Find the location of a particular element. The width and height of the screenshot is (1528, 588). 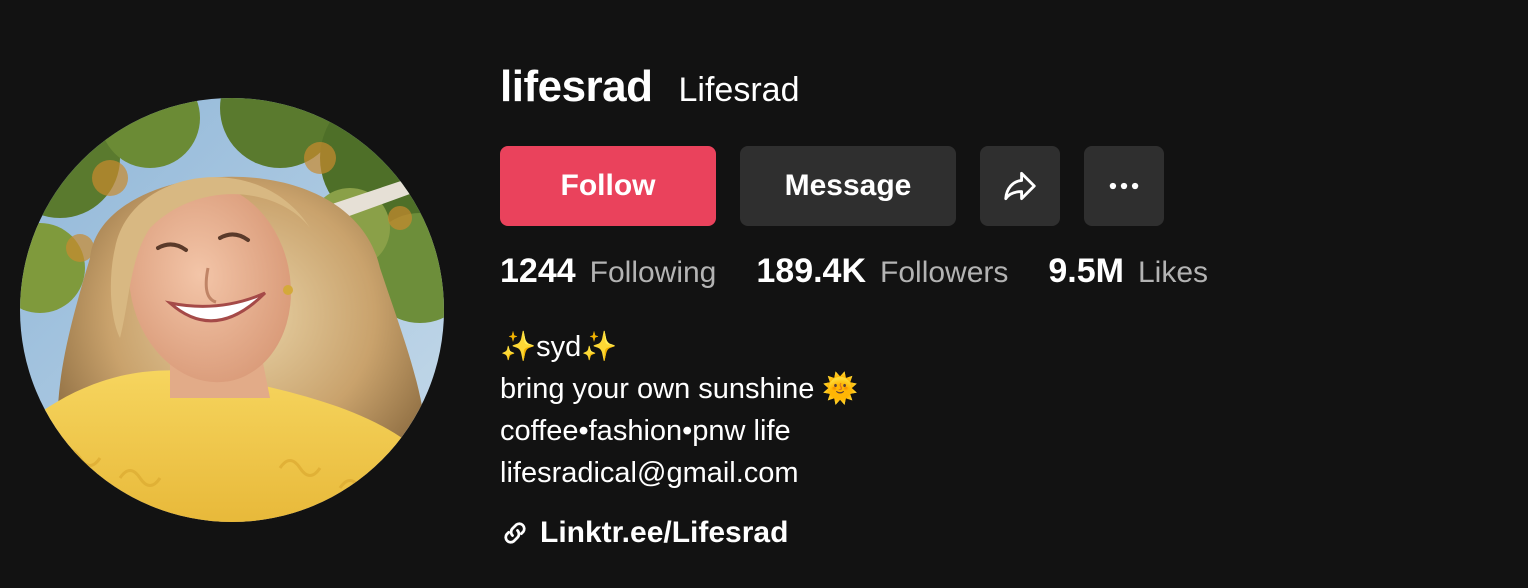

link-icon is located at coordinates (515, 533).